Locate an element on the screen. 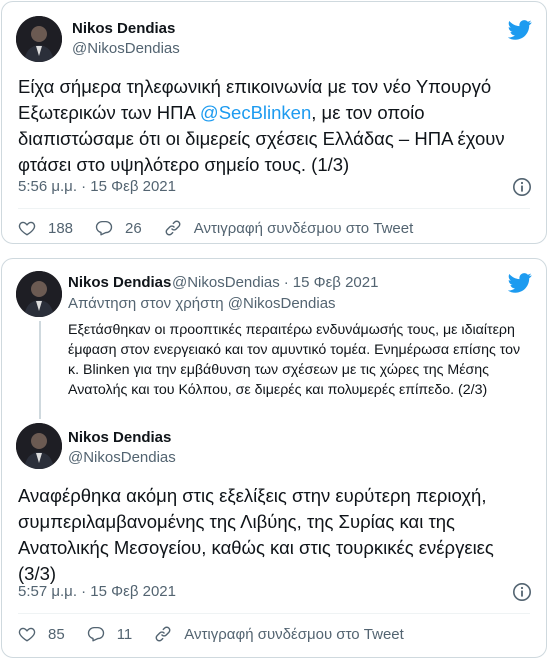 The width and height of the screenshot is (548, 660). like-count: 188 is located at coordinates (61, 228).